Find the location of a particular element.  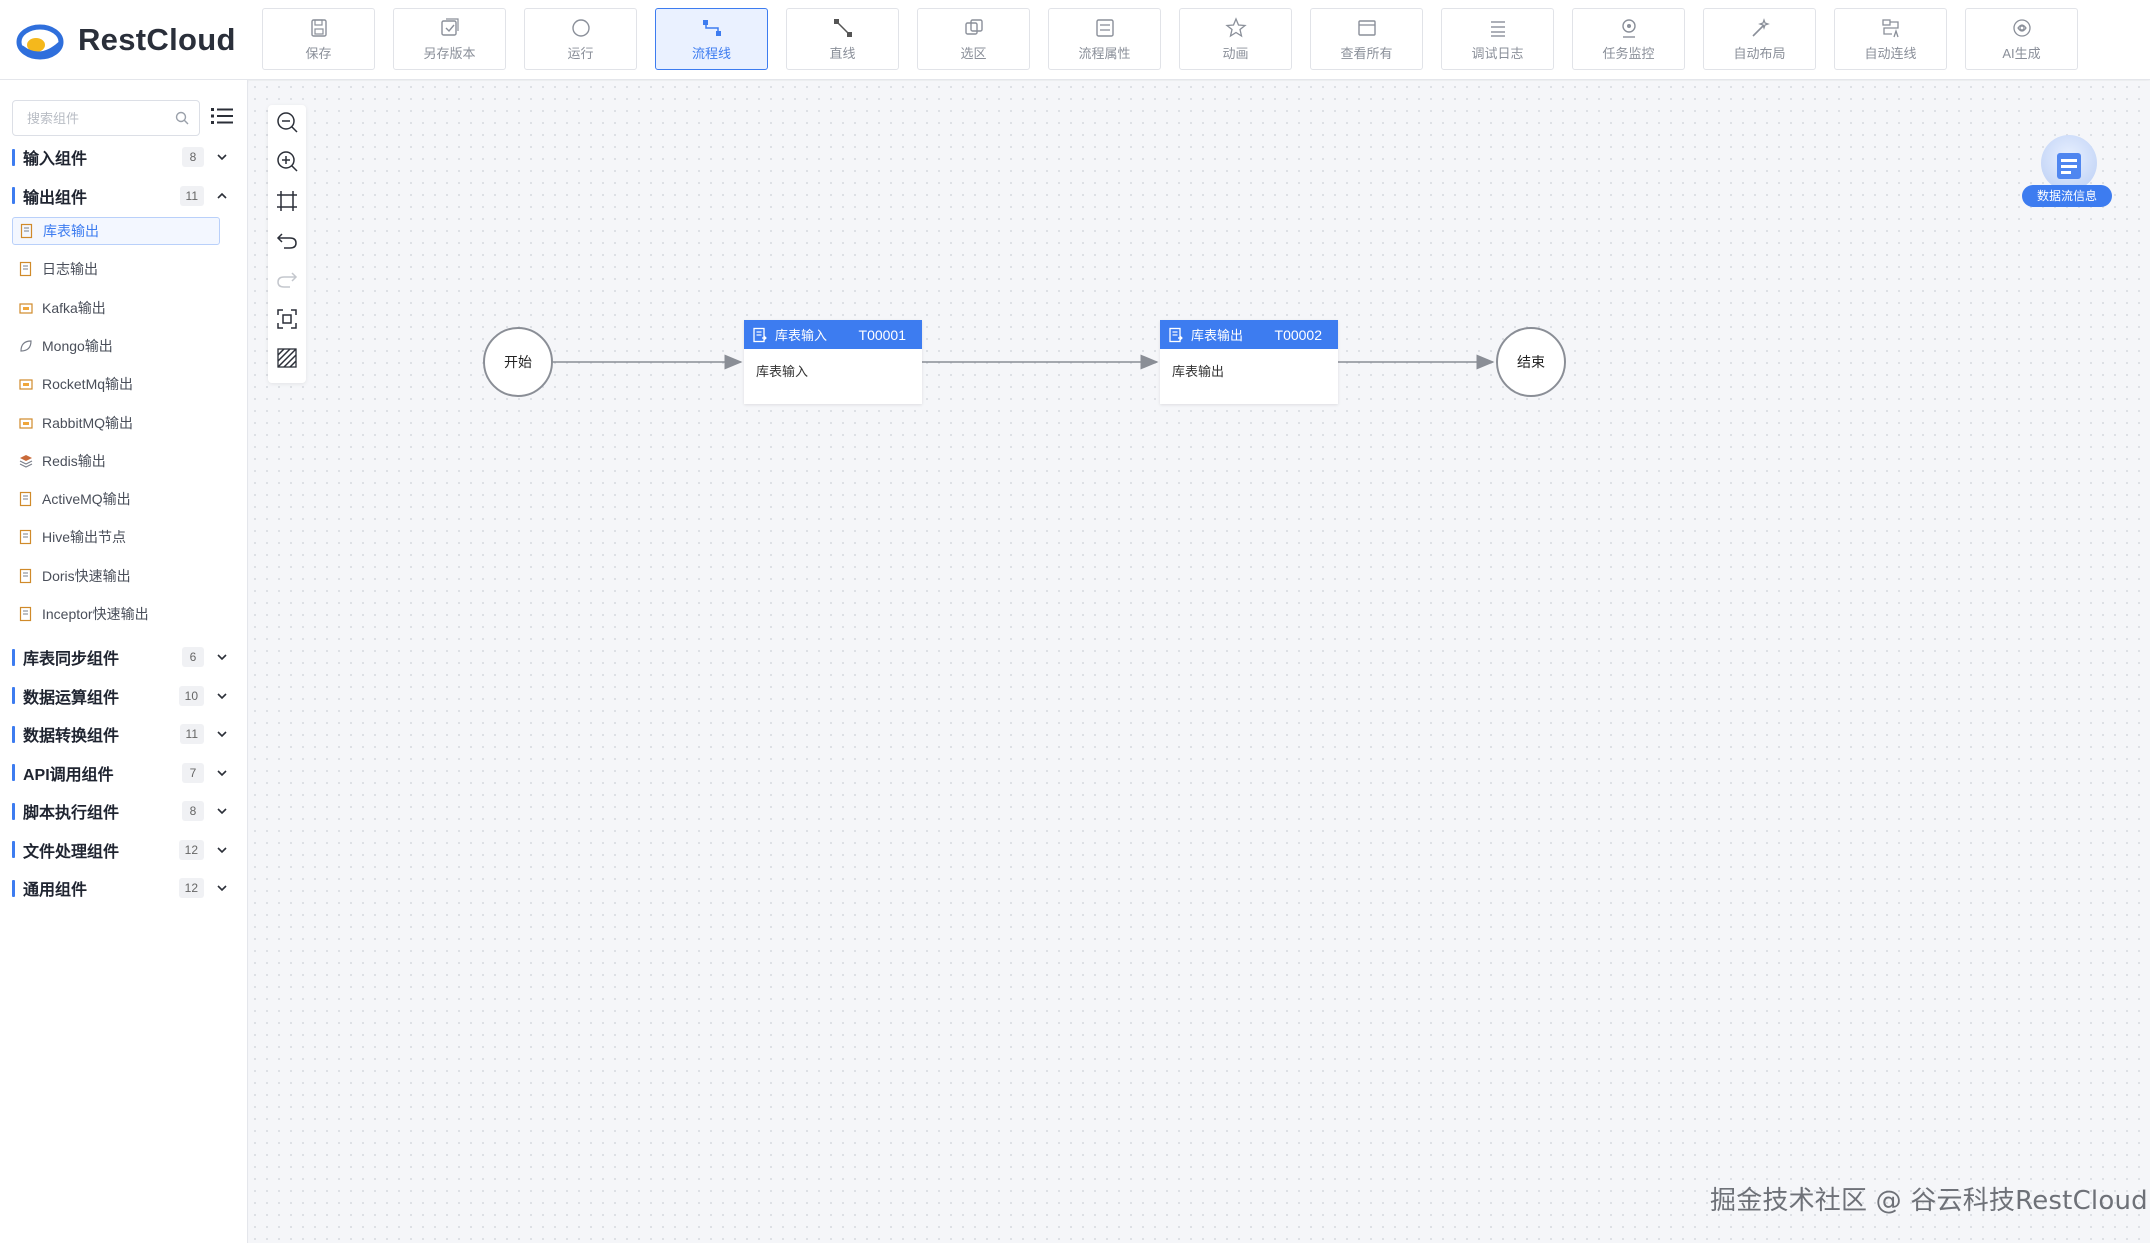

component-item: 库表输出 is located at coordinates (116, 231).